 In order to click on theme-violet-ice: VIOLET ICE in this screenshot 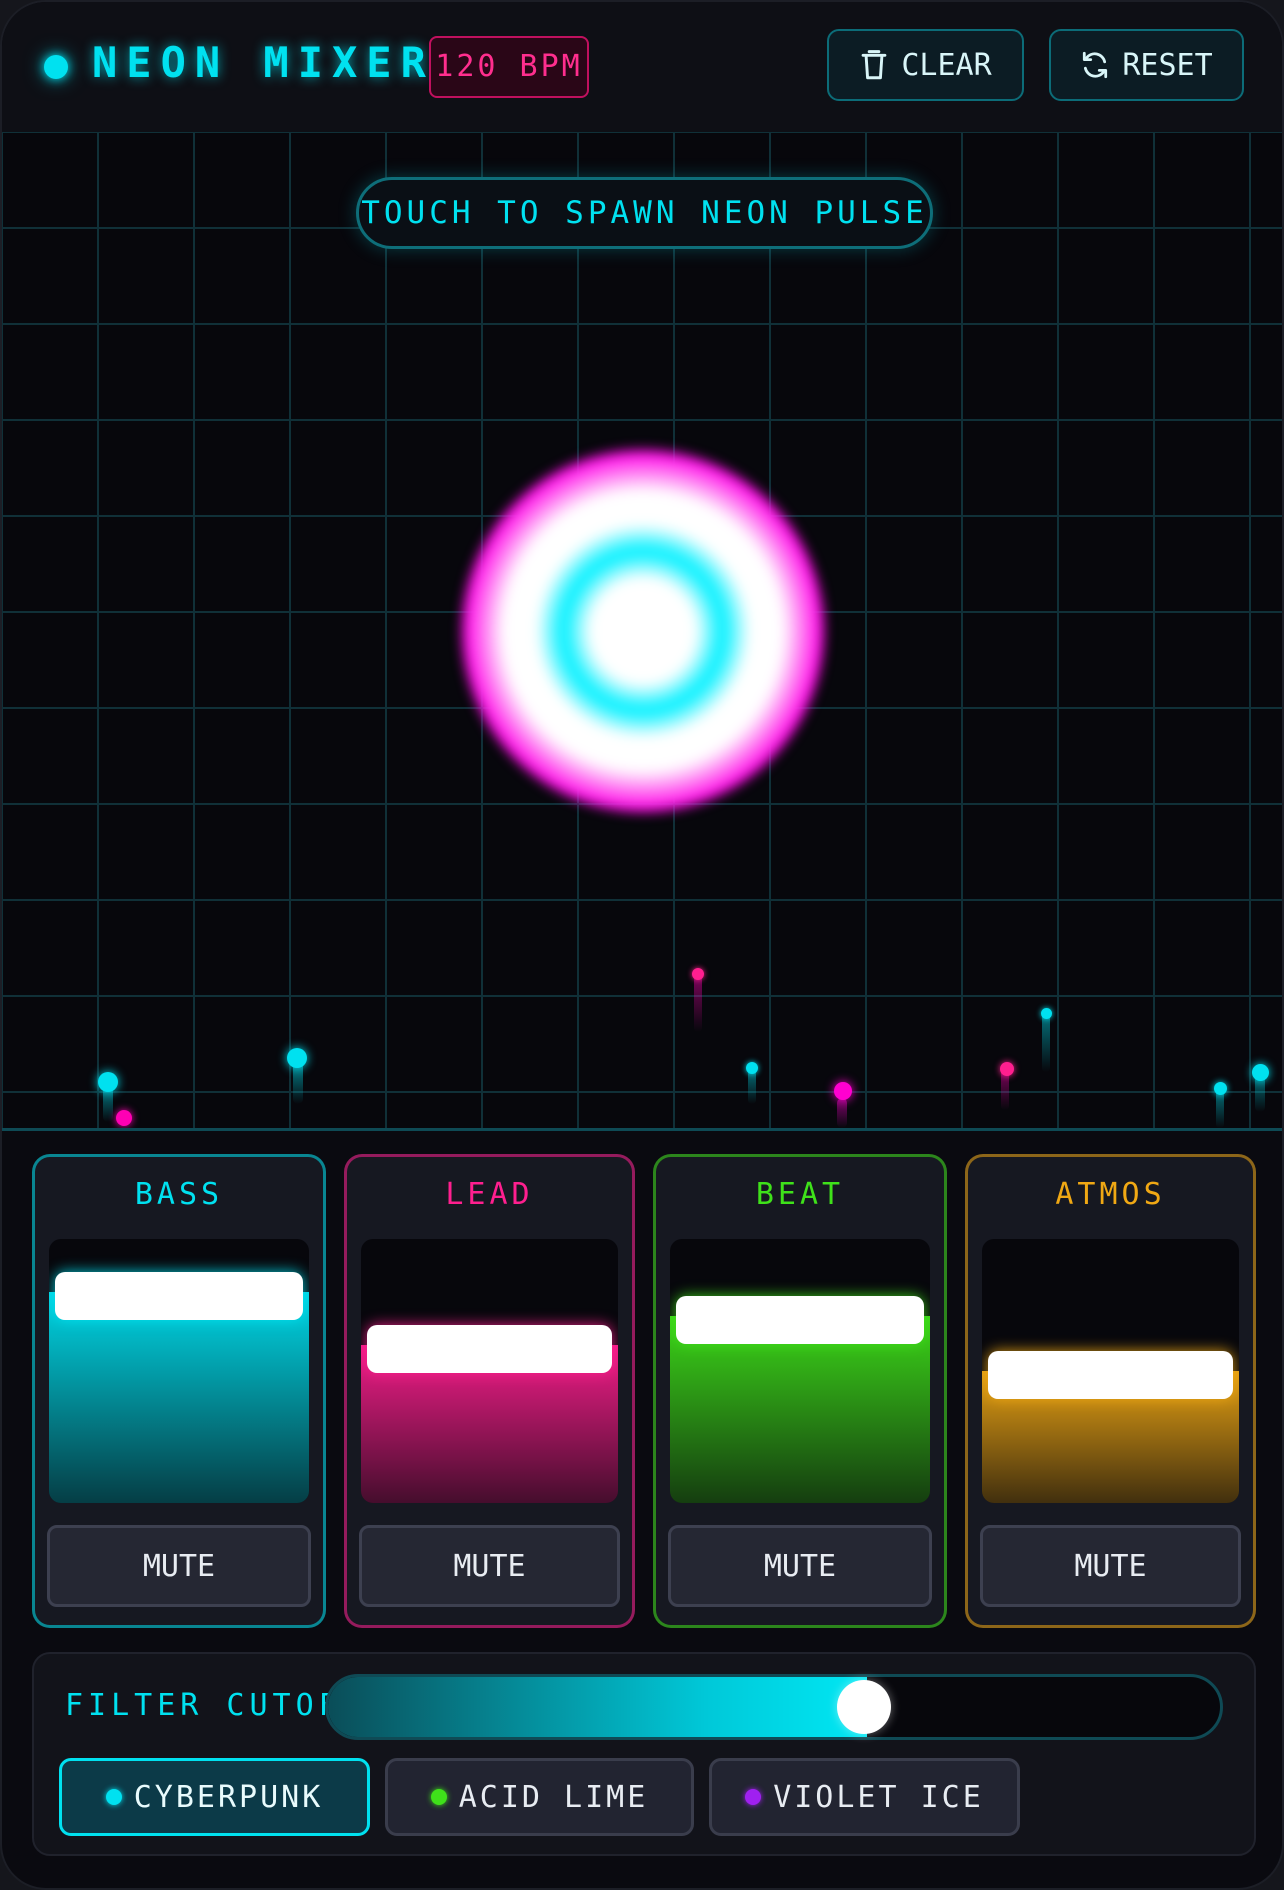, I will do `click(864, 1797)`.